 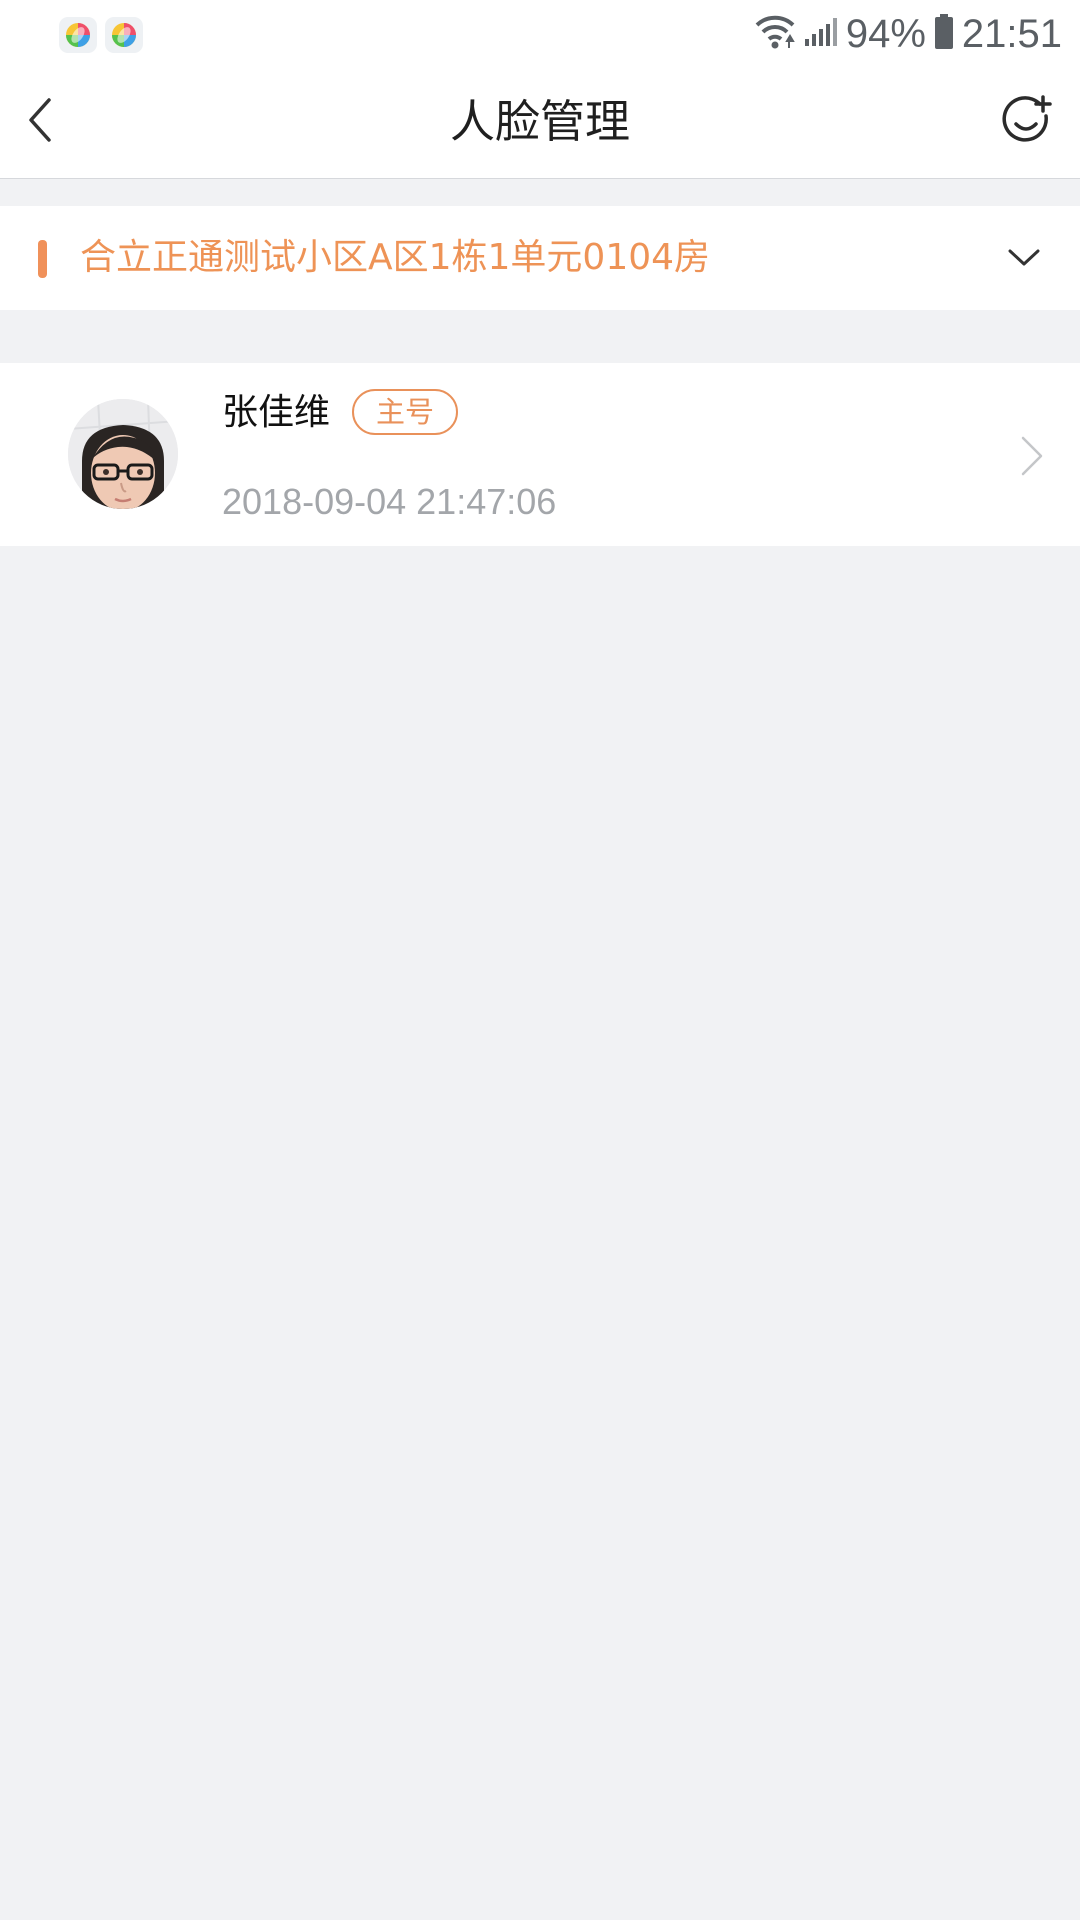 I want to click on add-face-icon, so click(x=1026, y=122).